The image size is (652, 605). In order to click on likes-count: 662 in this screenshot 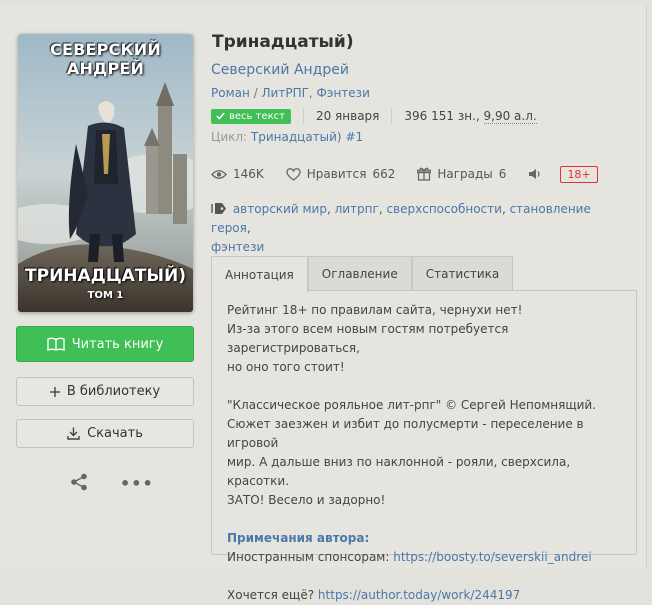, I will do `click(384, 174)`.